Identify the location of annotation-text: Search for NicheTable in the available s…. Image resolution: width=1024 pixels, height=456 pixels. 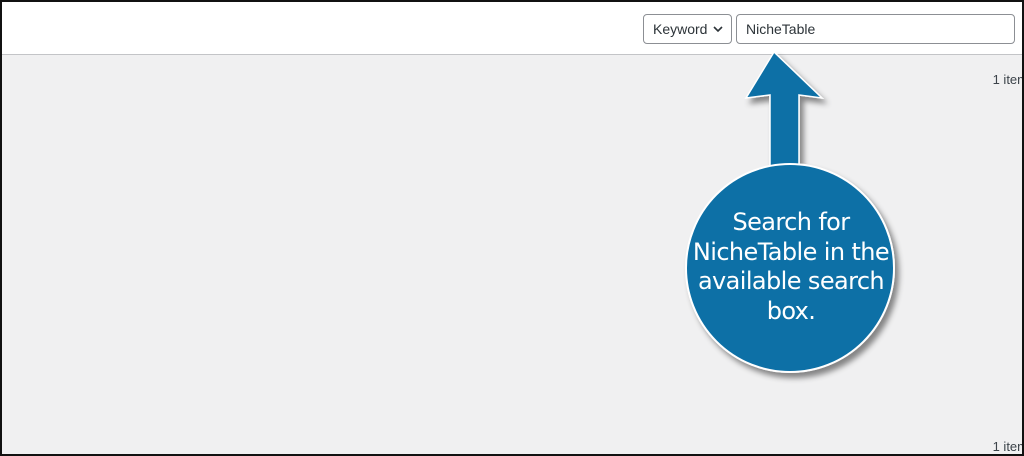
(791, 267).